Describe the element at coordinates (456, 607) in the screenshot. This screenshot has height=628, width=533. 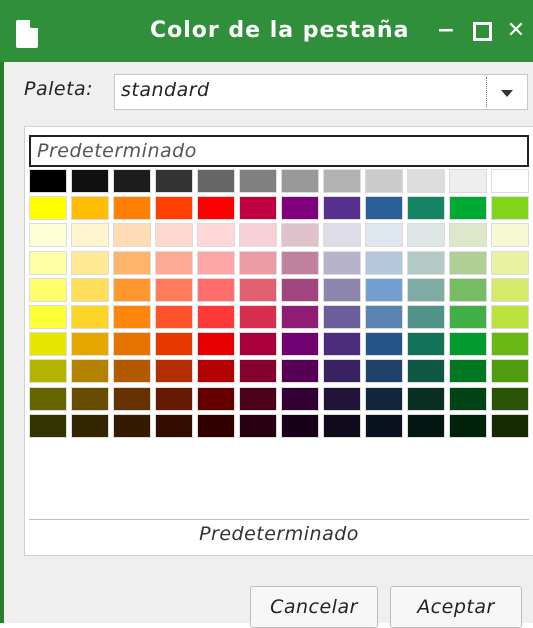
I see `accept-button: Aceptar` at that location.